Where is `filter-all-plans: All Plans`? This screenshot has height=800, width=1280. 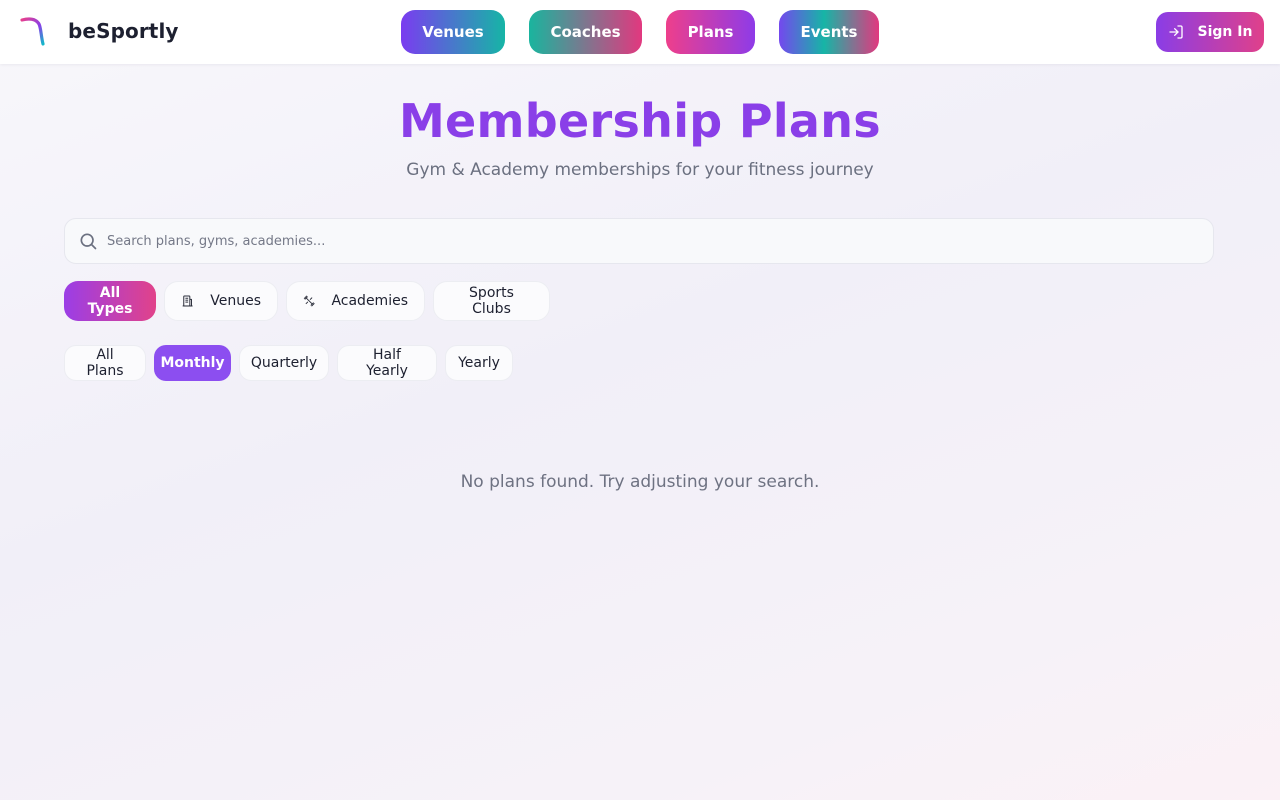
filter-all-plans: All Plans is located at coordinates (105, 363).